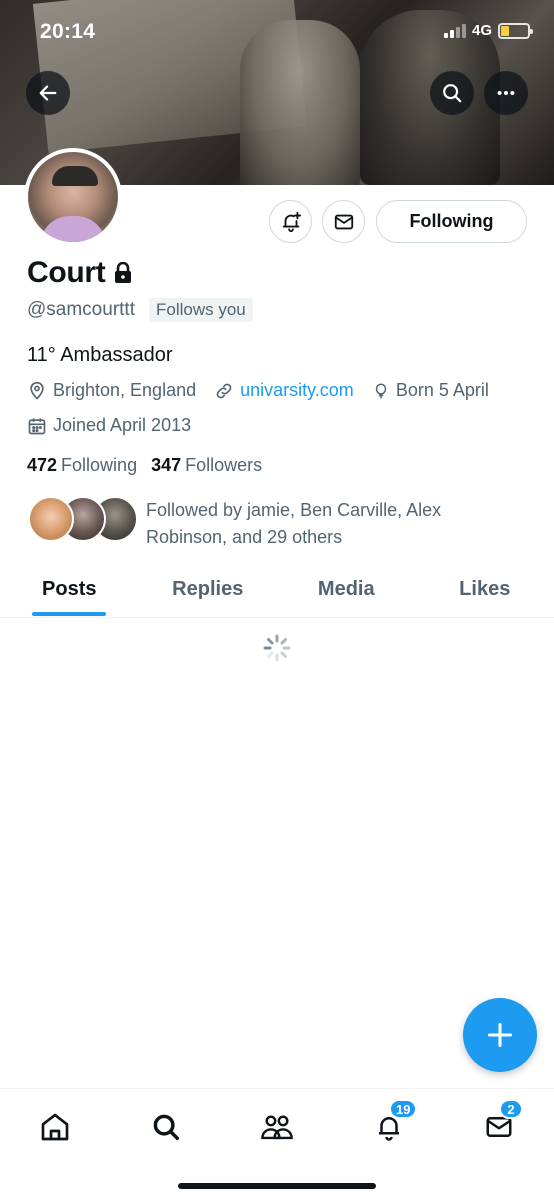  What do you see at coordinates (485, 589) in the screenshot?
I see `tab-likes: Likes` at bounding box center [485, 589].